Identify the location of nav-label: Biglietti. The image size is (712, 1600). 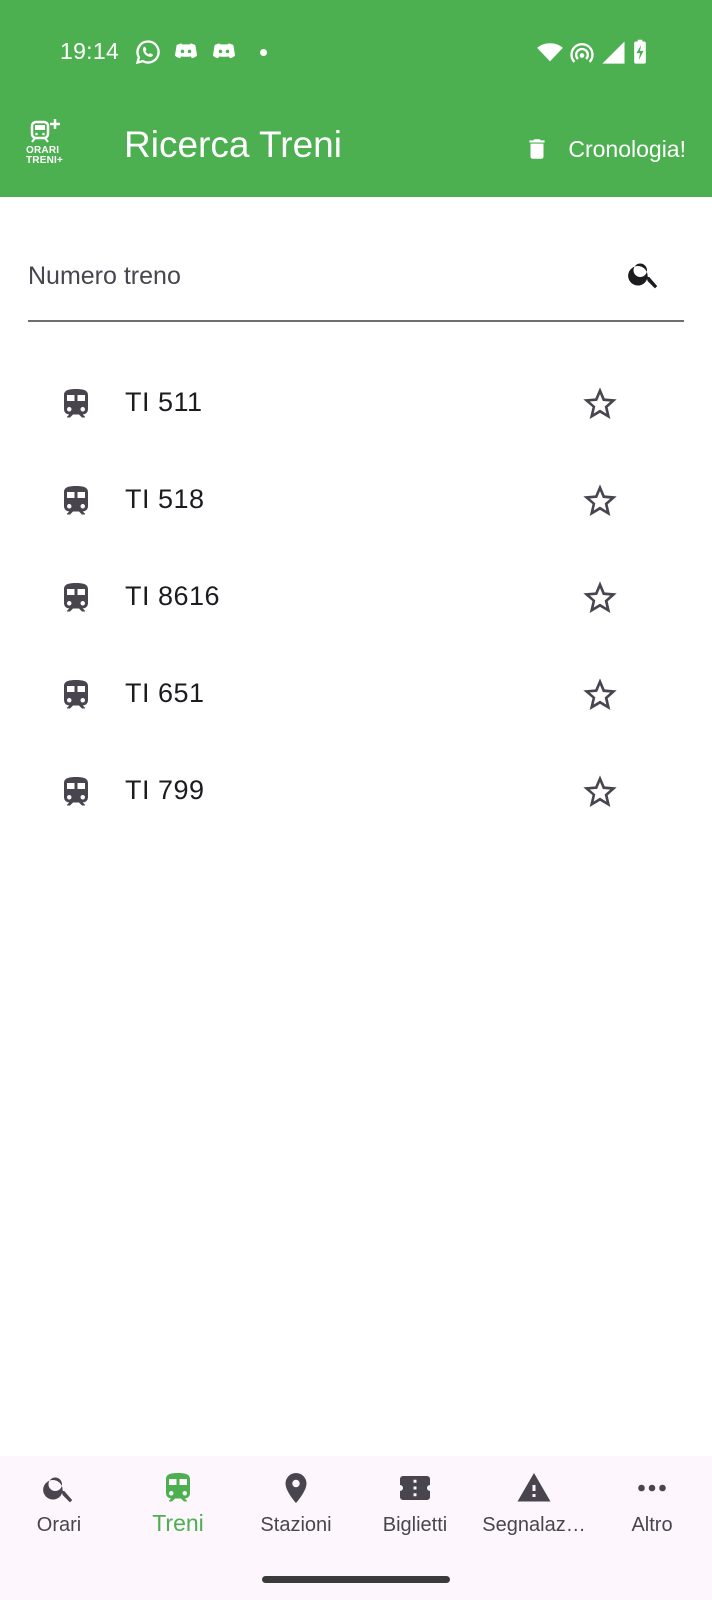
(415, 1525).